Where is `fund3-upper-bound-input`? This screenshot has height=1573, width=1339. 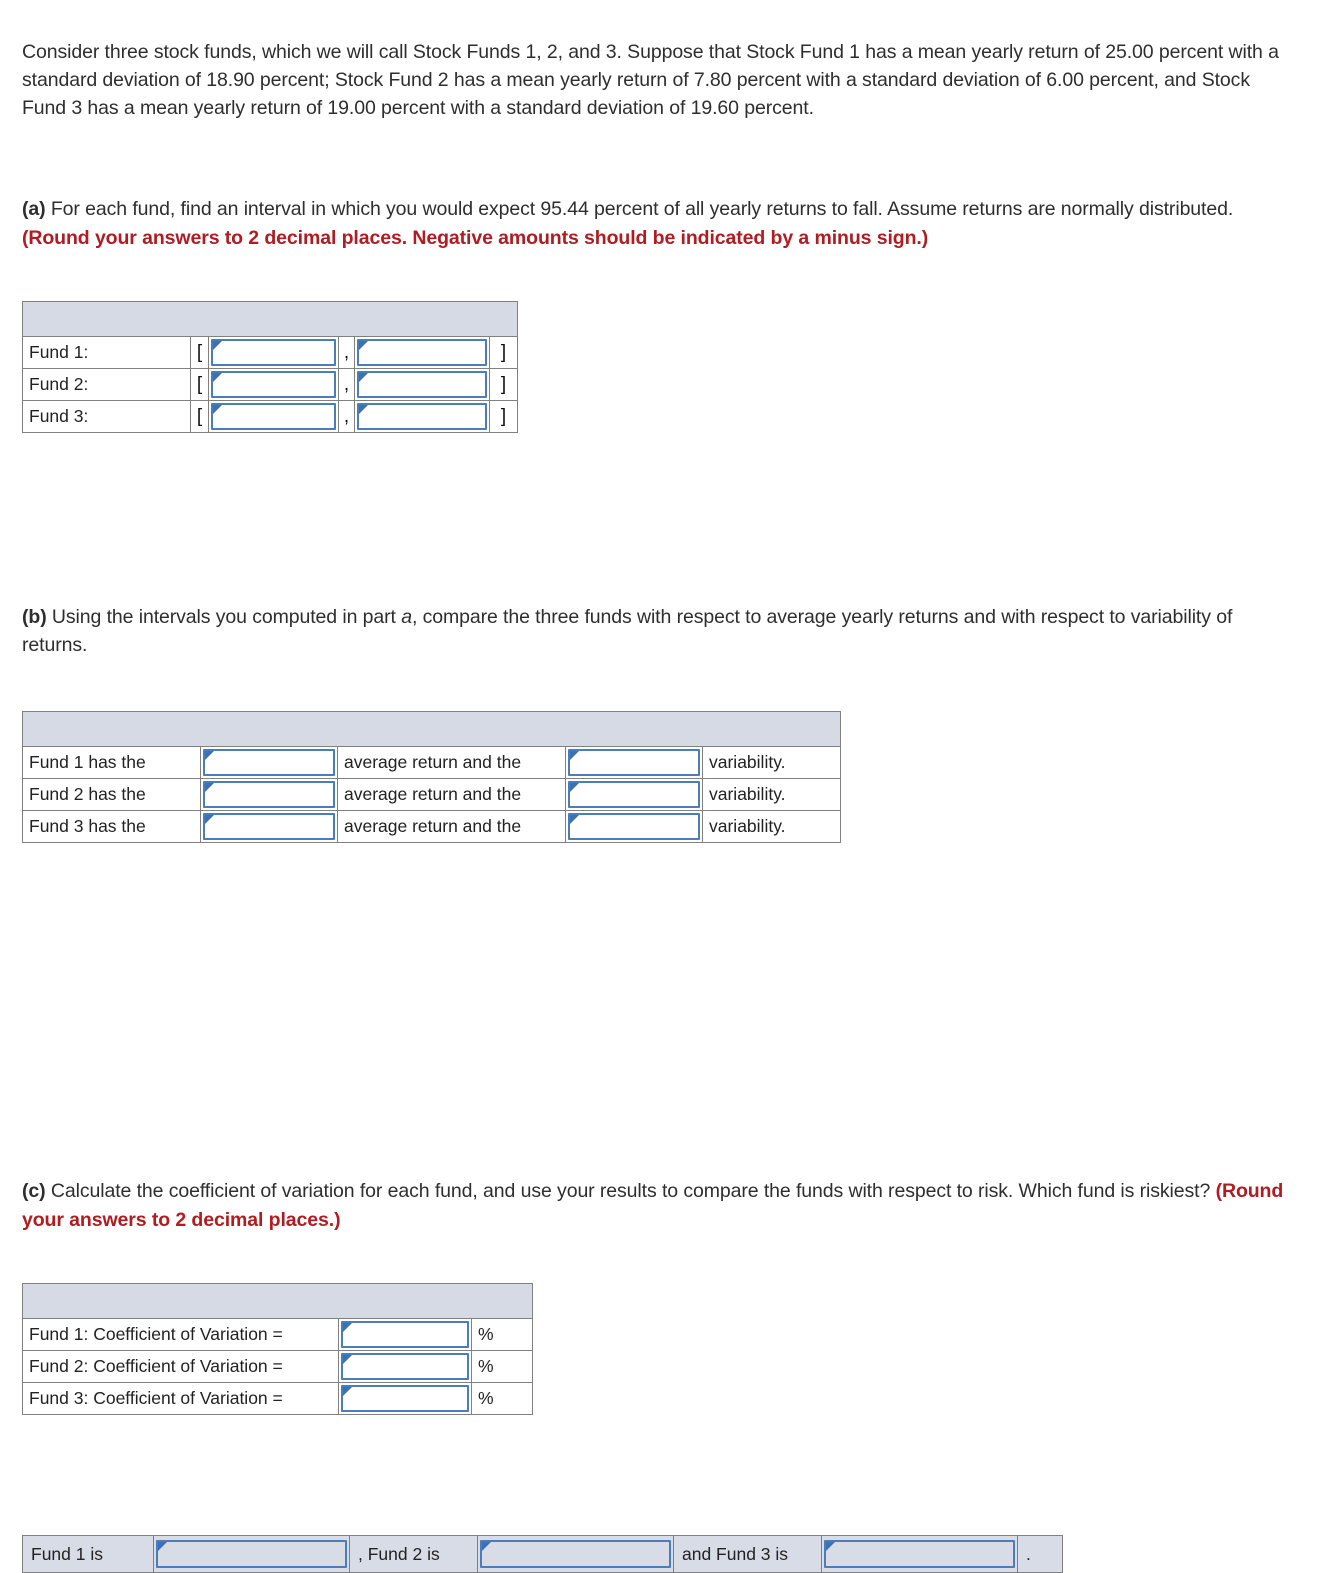 fund3-upper-bound-input is located at coordinates (422, 417).